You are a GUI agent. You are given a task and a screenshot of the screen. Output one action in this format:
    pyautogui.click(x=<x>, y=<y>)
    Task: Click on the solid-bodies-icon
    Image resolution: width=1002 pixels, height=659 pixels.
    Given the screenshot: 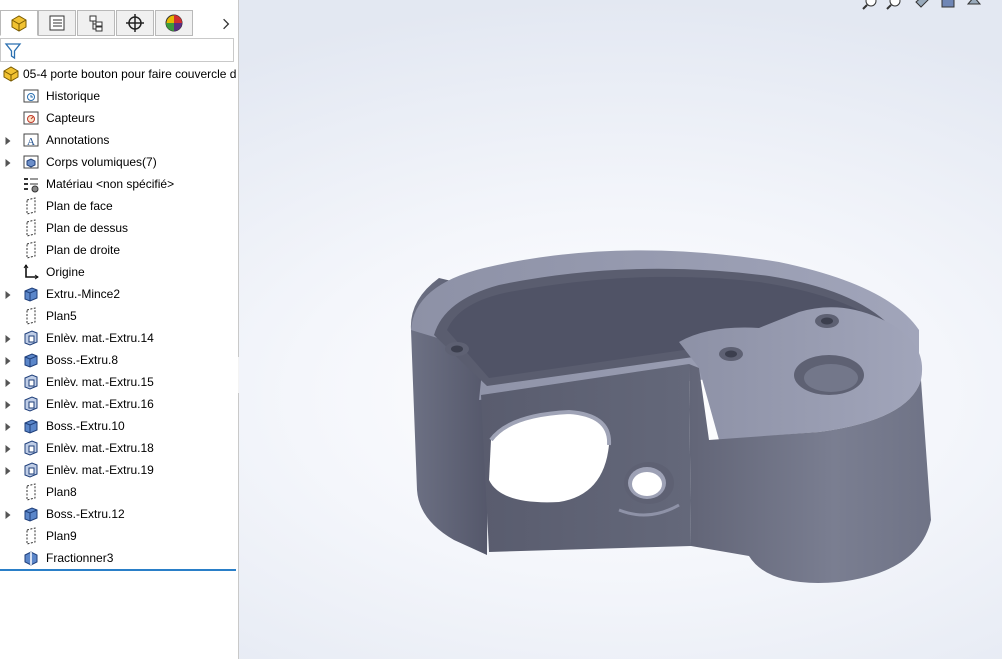 What is the action you would take?
    pyautogui.click(x=31, y=162)
    